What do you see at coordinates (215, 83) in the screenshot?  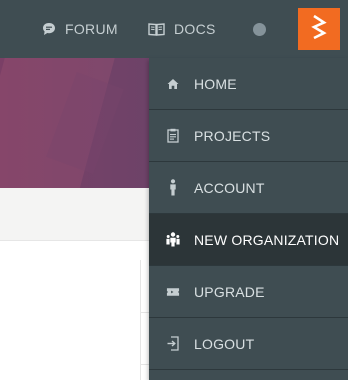 I see `menu-item-label: HOME` at bounding box center [215, 83].